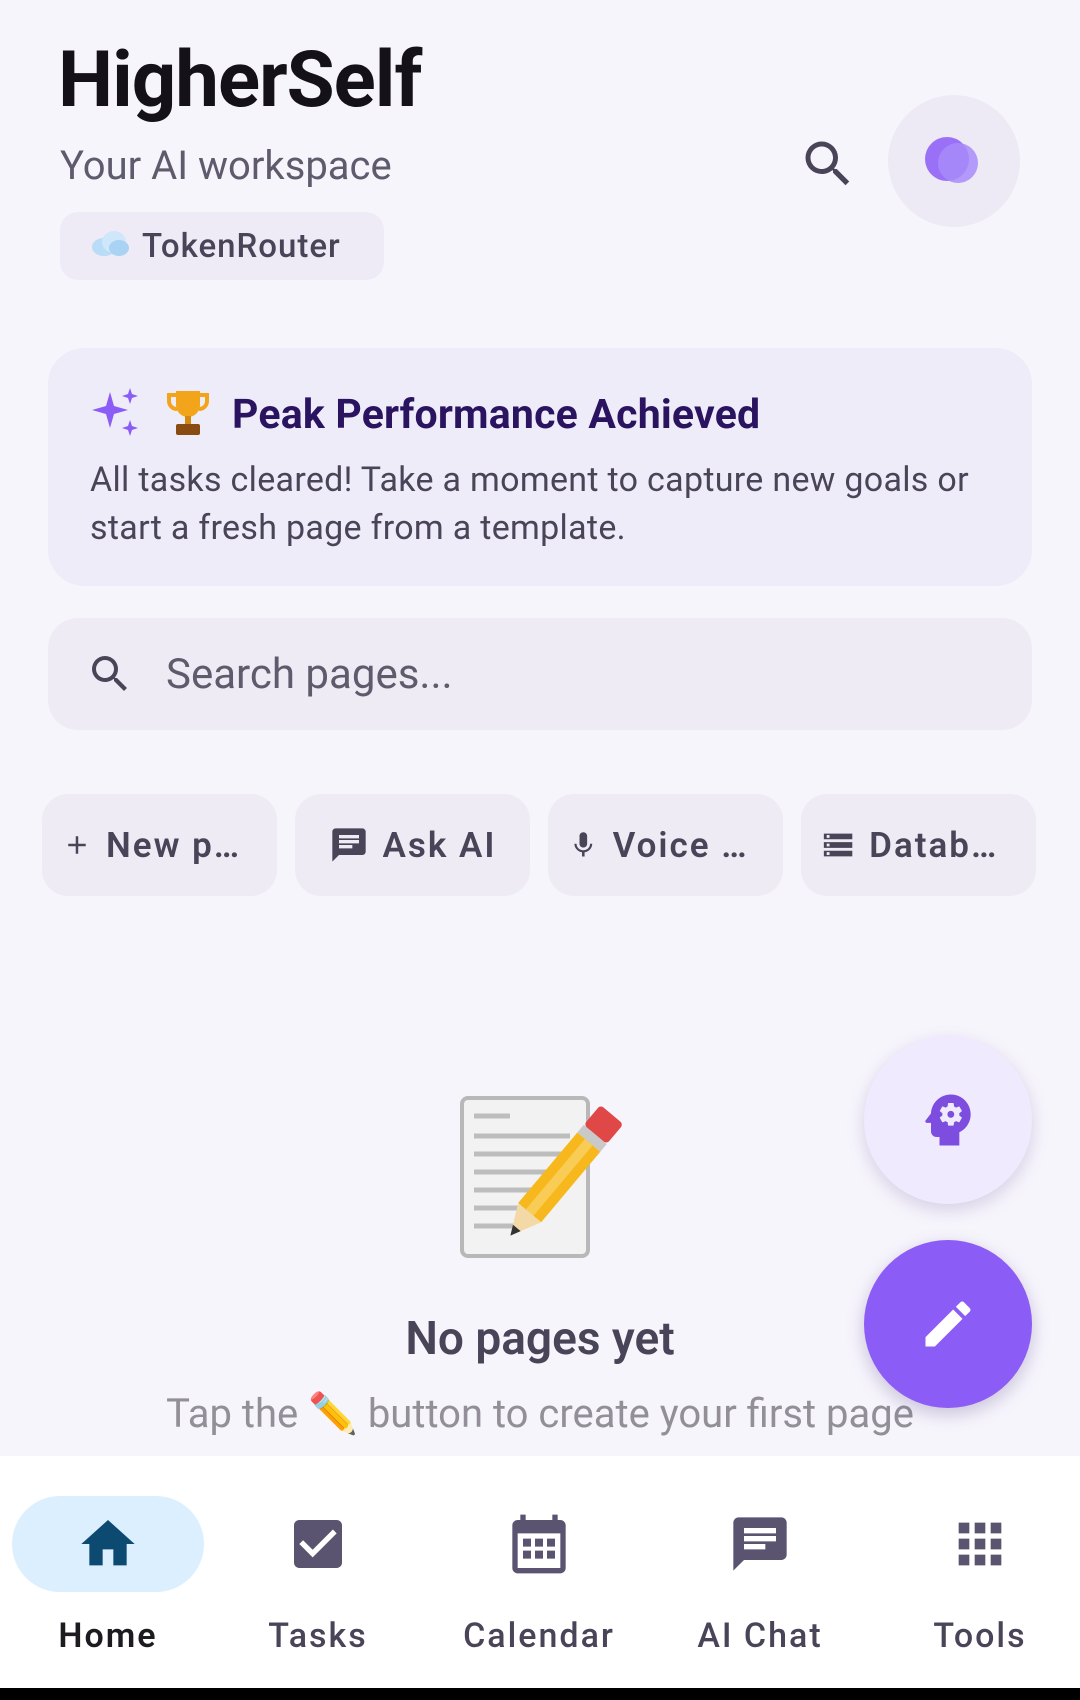 This screenshot has height=1700, width=1080. I want to click on nav-indicator, so click(108, 1544).